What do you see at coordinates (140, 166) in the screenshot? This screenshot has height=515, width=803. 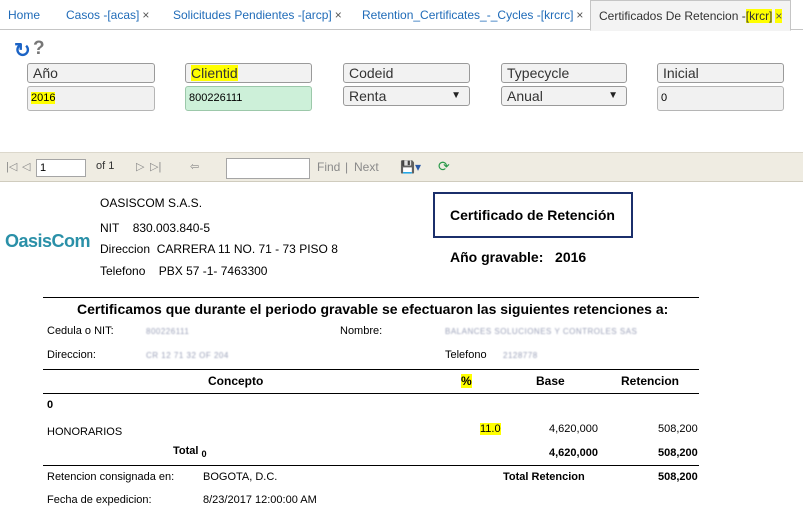 I see `next-page-icon: ▷` at bounding box center [140, 166].